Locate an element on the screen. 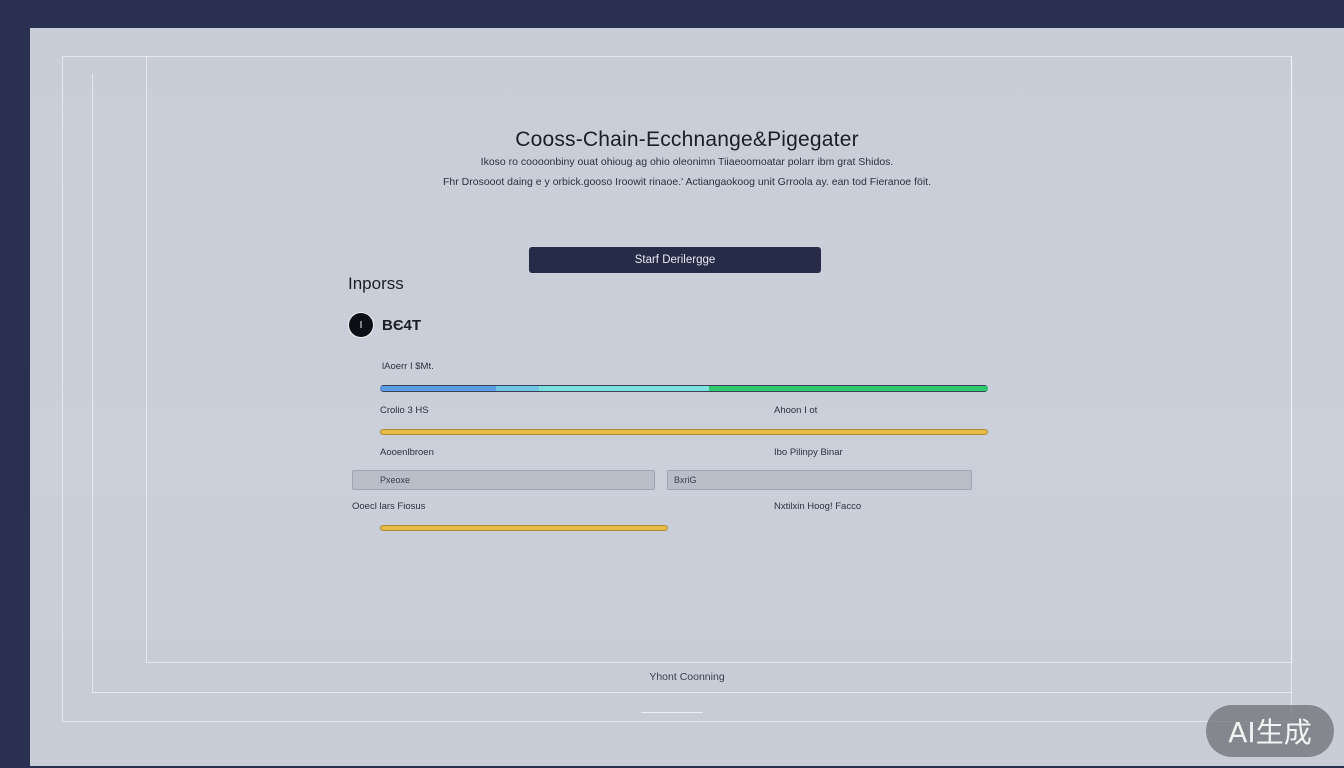 This screenshot has width=1344, height=768. row2-right-label: Ibo Pilinpy Binar is located at coordinates (808, 452).